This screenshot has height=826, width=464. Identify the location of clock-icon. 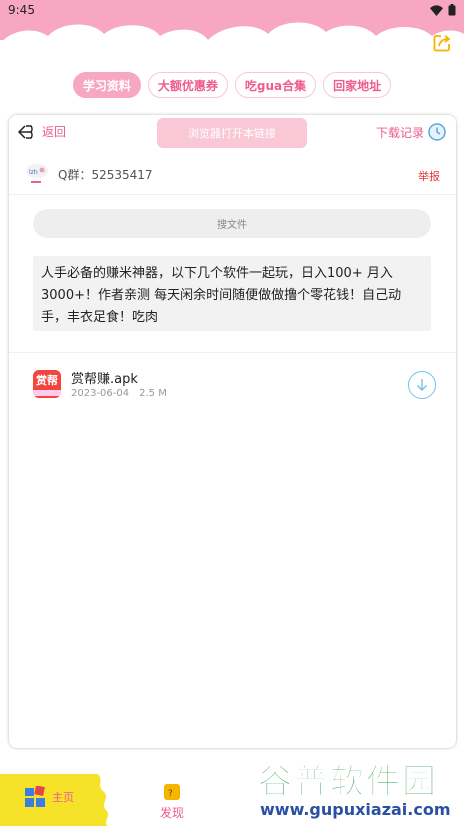
(437, 132).